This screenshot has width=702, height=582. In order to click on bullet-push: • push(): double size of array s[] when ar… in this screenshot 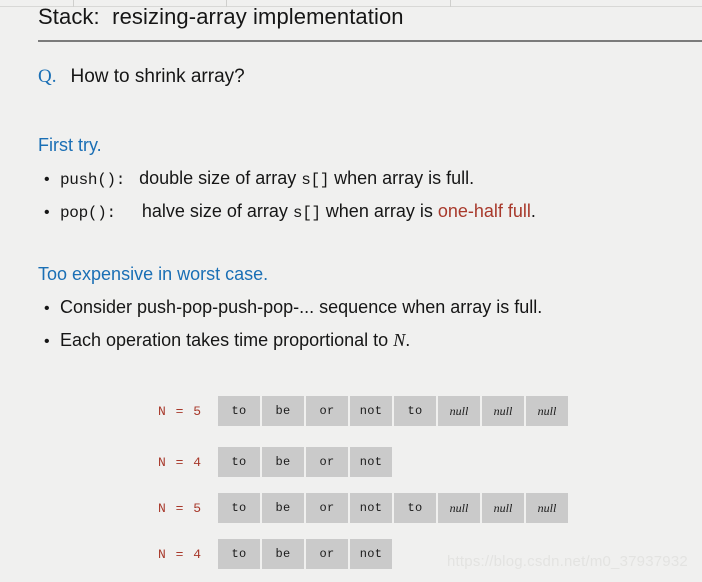, I will do `click(259, 178)`.